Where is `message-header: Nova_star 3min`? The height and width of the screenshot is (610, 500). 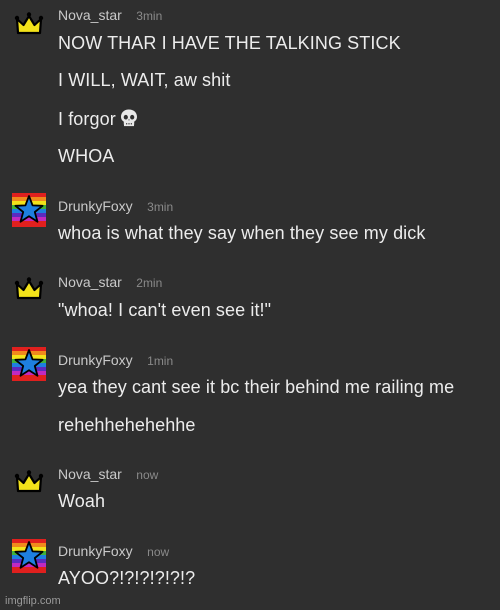
message-header: Nova_star 3min is located at coordinates (110, 16).